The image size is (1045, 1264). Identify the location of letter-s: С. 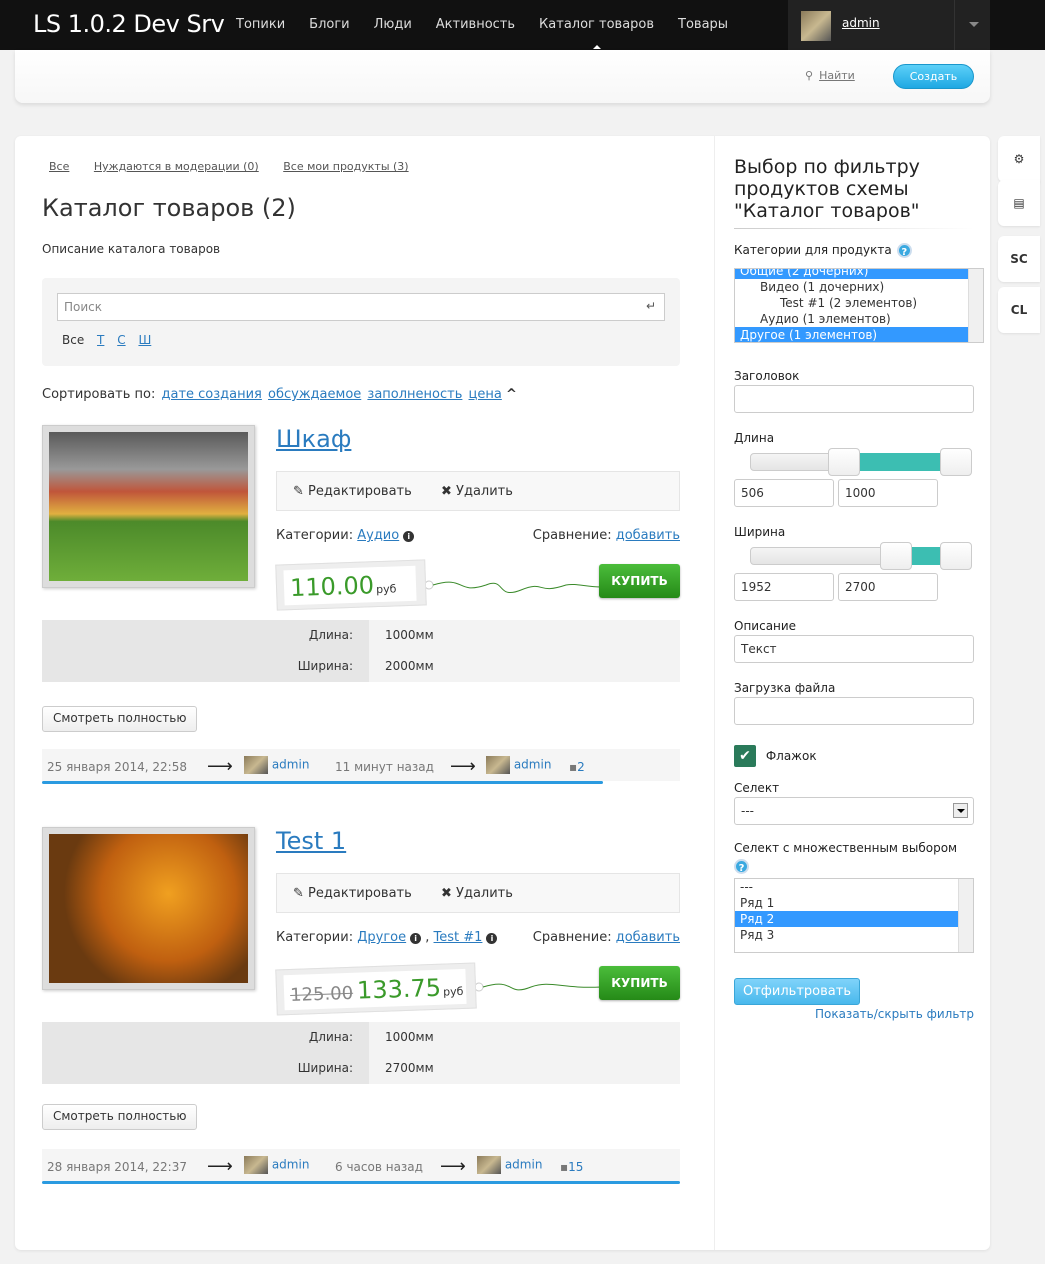
(121, 340).